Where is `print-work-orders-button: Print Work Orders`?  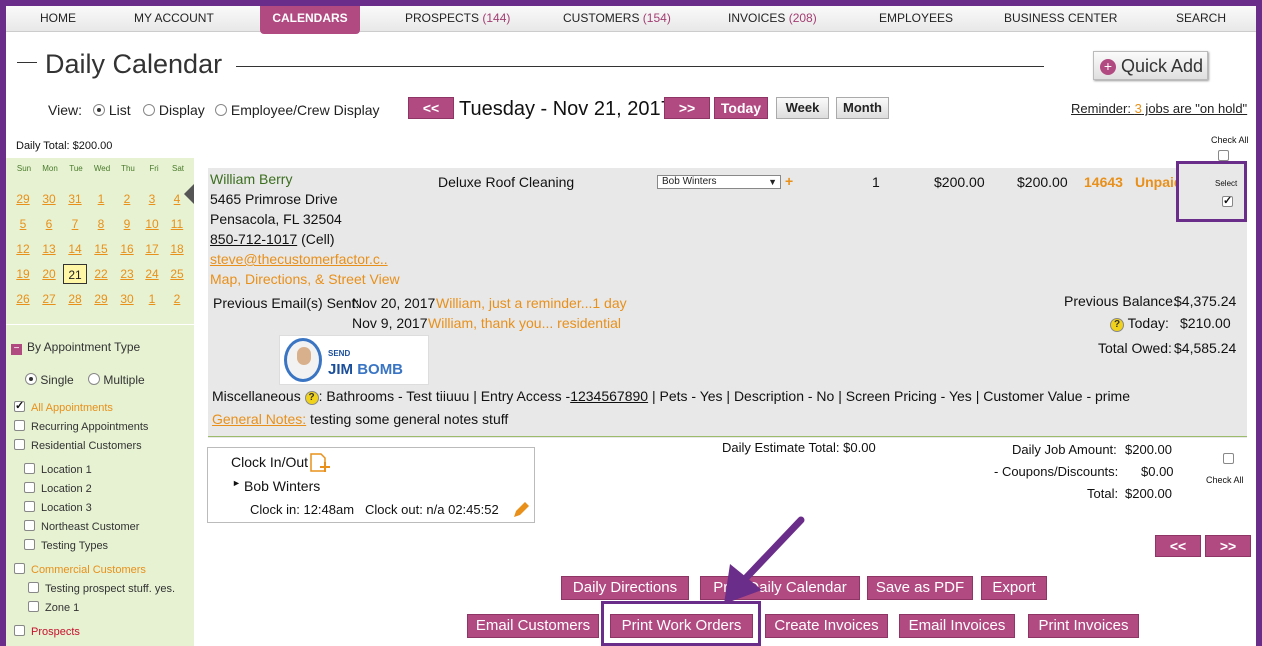 print-work-orders-button: Print Work Orders is located at coordinates (681, 626).